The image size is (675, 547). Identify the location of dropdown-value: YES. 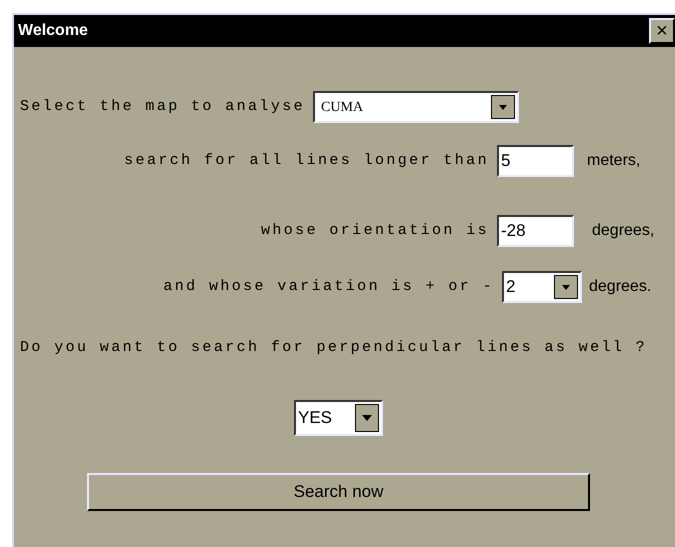
(315, 417).